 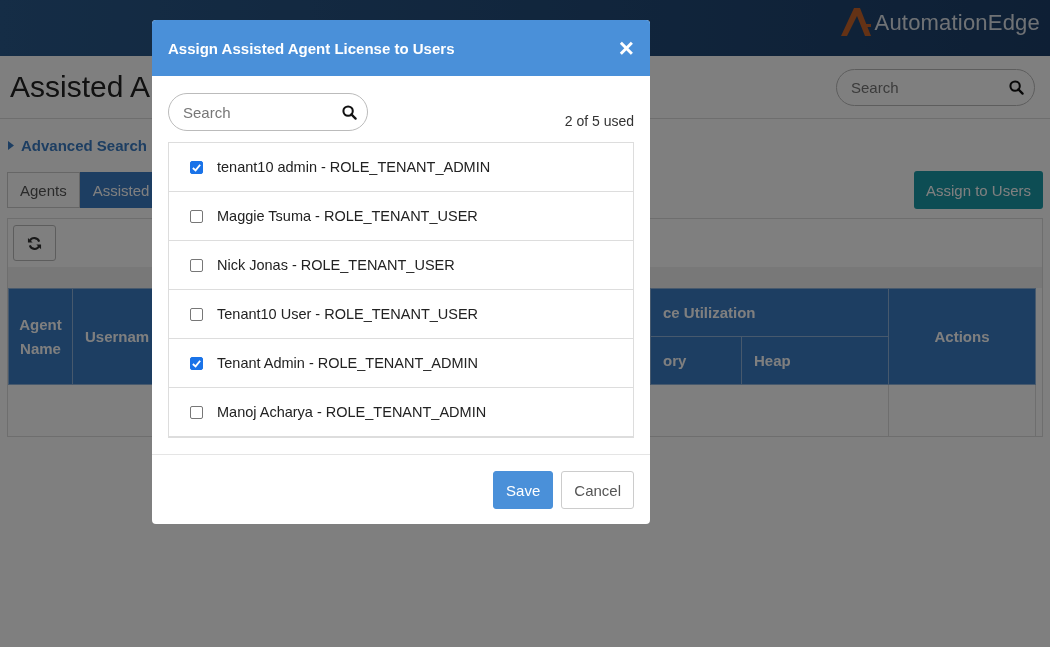 I want to click on page-title: Assisted A, so click(x=80, y=87).